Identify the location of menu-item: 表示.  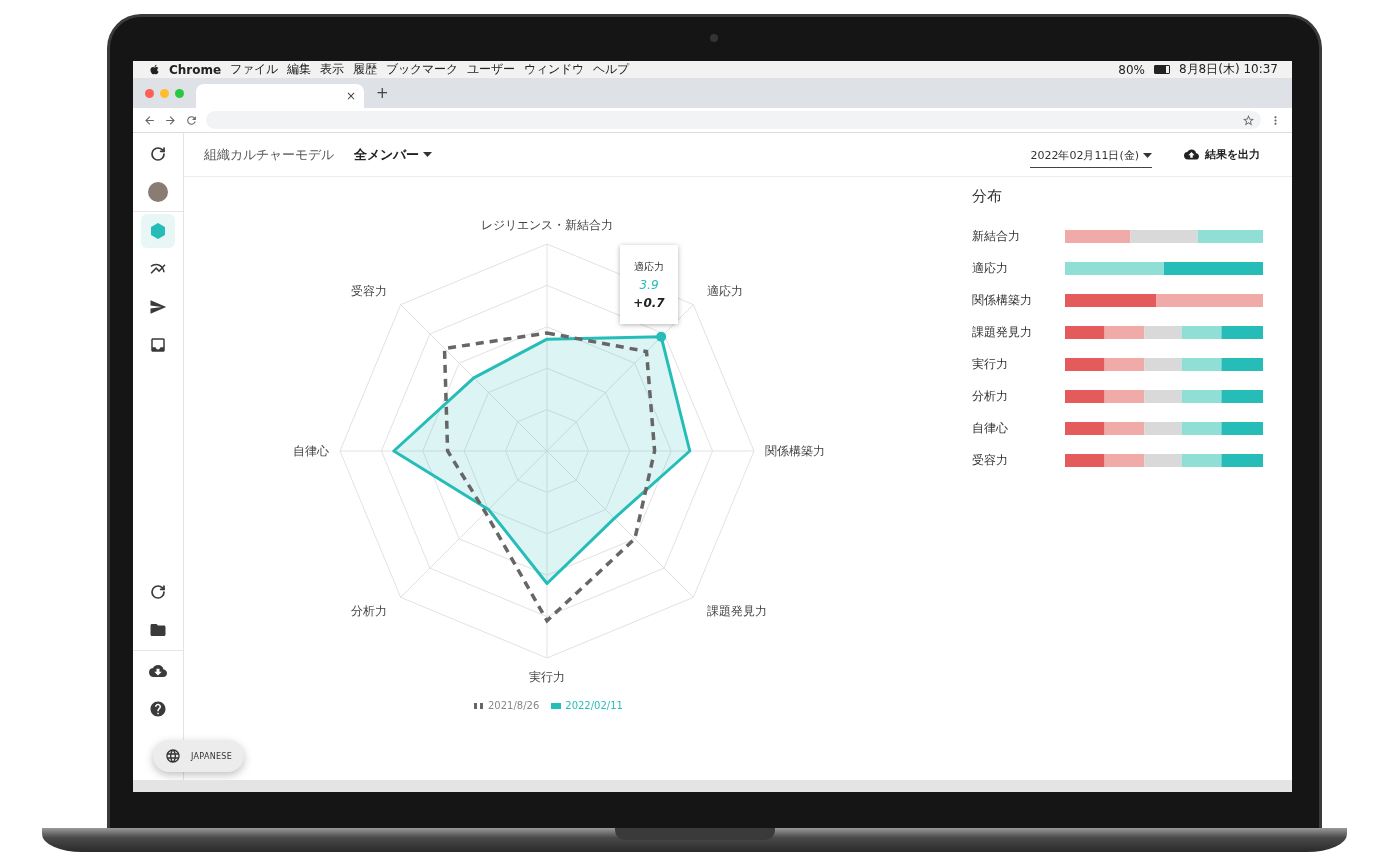
(332, 69).